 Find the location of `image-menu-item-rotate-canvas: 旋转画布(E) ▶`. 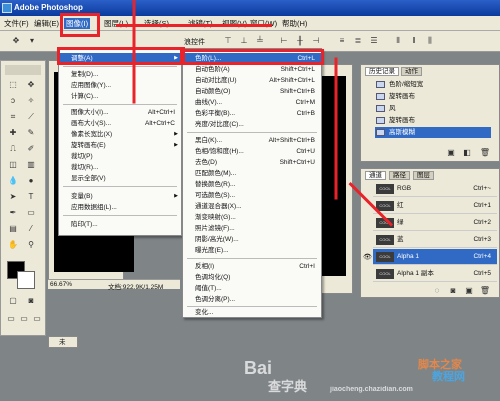

image-menu-item-rotate-canvas: 旋转画布(E) ▶ is located at coordinates (120, 145).